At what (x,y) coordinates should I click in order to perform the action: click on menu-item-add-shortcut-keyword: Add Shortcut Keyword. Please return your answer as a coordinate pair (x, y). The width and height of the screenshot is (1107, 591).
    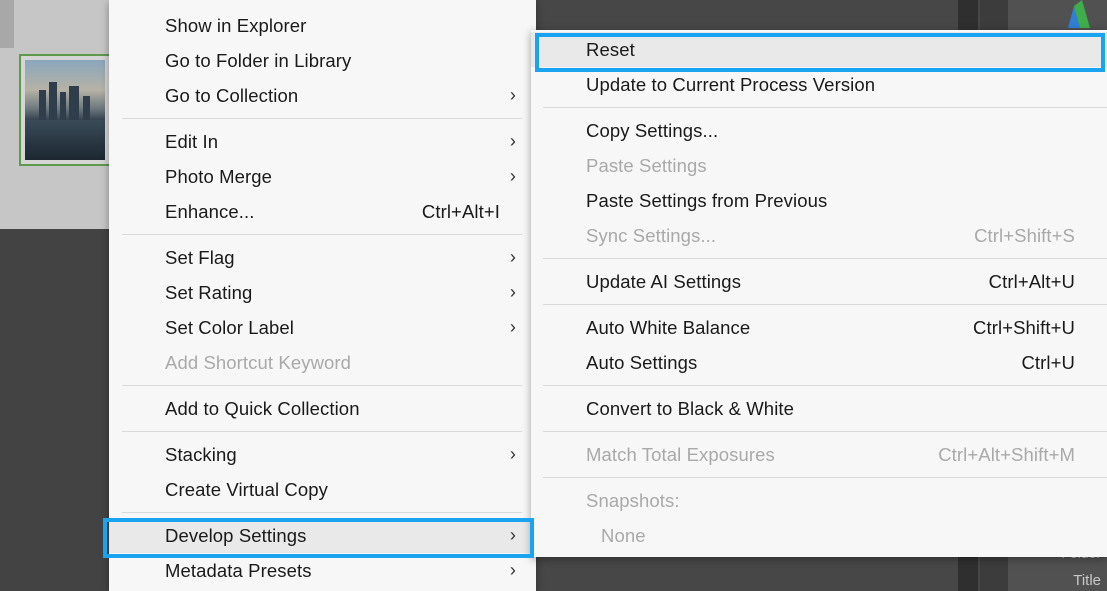
    Looking at the image, I should click on (322, 362).